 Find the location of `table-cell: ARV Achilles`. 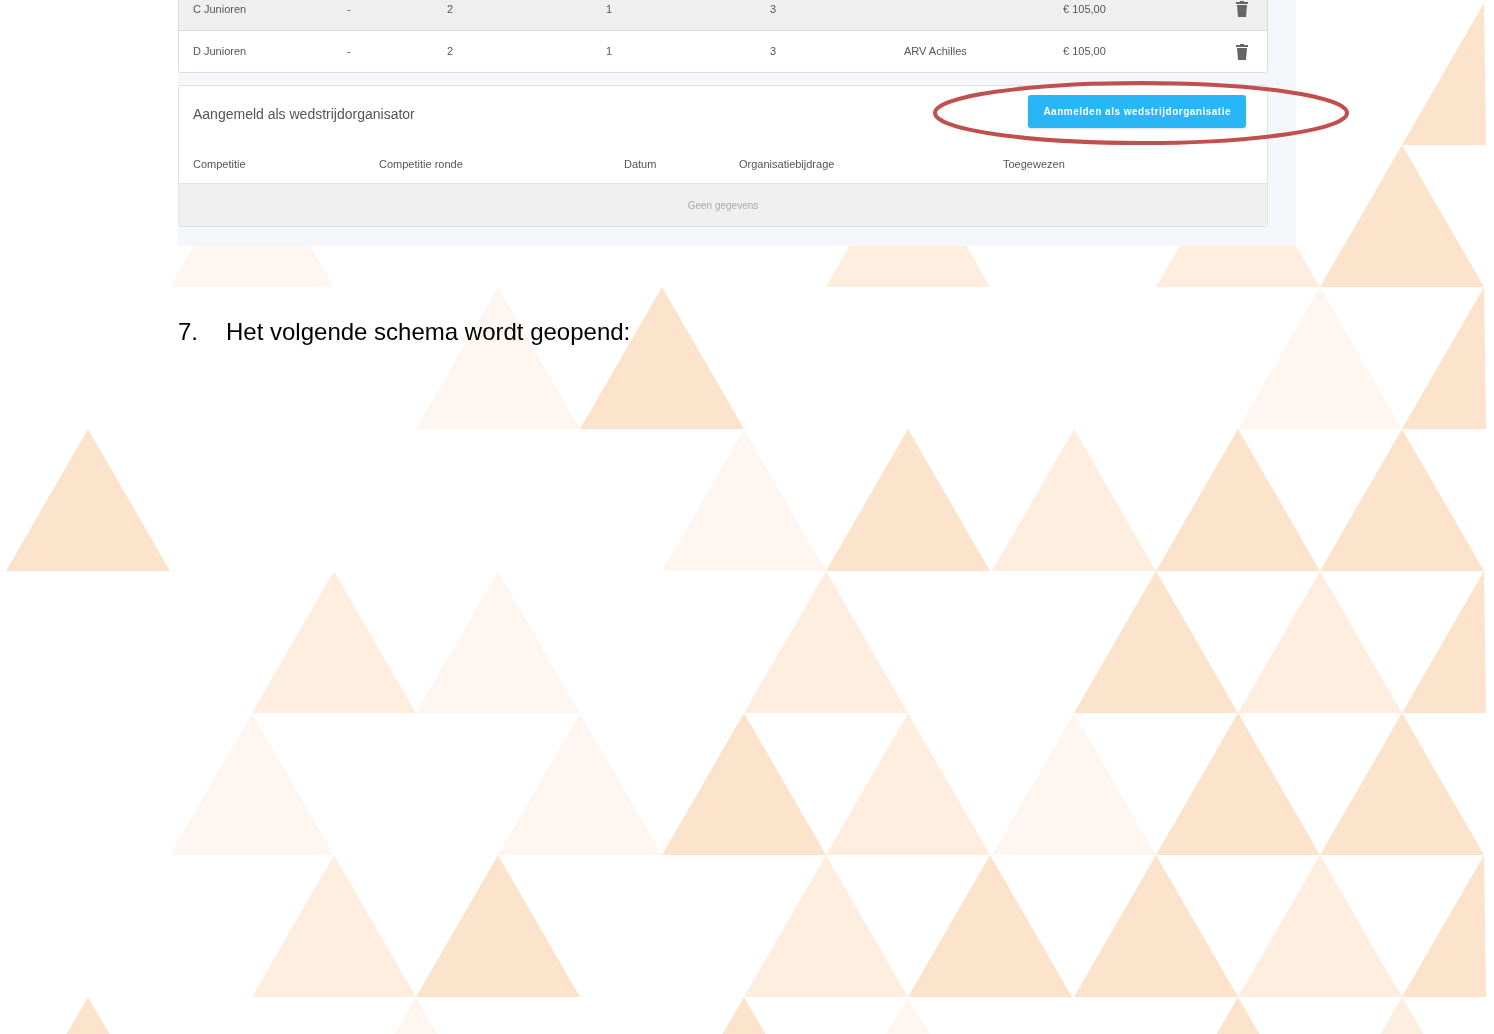

table-cell: ARV Achilles is located at coordinates (935, 51).